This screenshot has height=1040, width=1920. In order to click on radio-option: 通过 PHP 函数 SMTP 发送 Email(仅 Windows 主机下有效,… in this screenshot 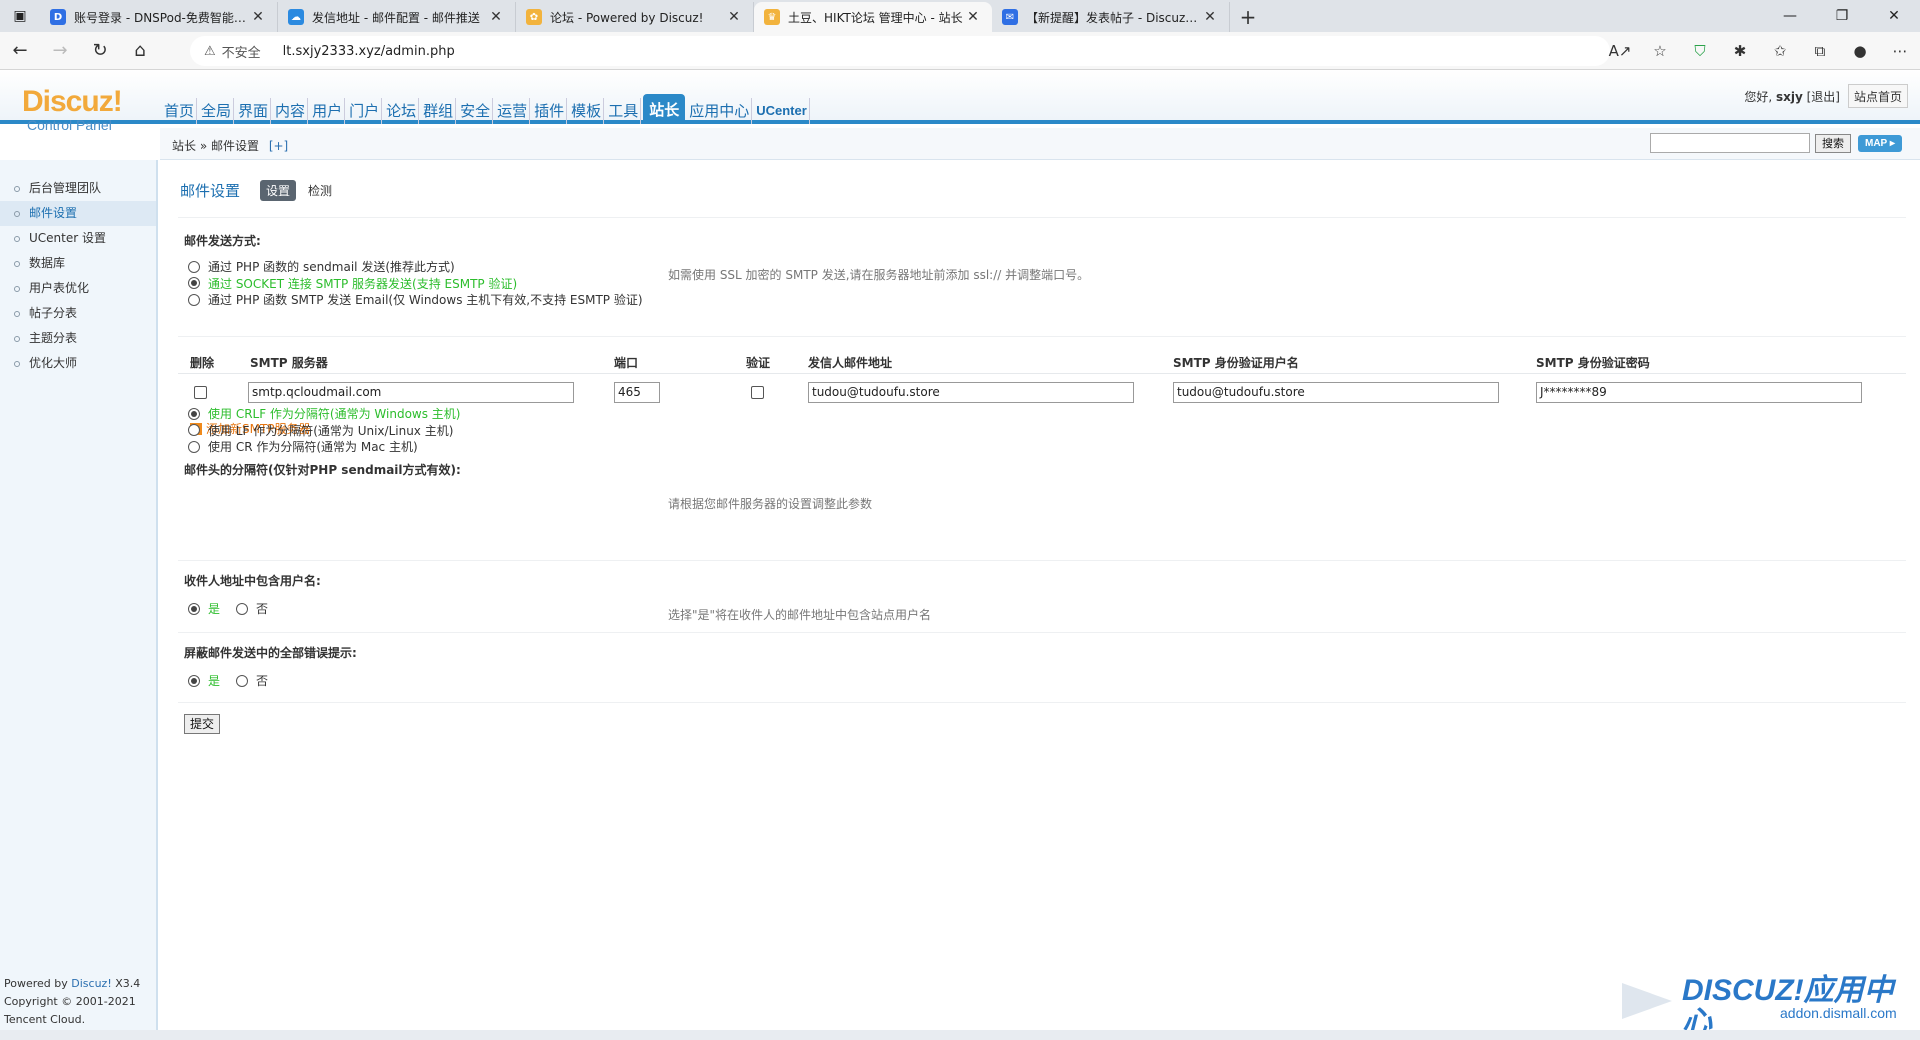, I will do `click(415, 299)`.